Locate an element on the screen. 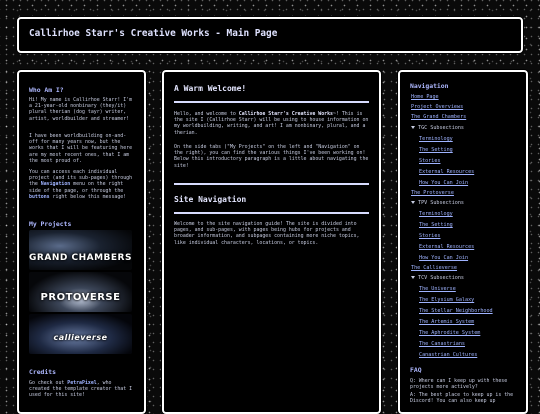 This screenshot has height=414, width=540. welcome-heading: A Warm Welcome! is located at coordinates (210, 88).